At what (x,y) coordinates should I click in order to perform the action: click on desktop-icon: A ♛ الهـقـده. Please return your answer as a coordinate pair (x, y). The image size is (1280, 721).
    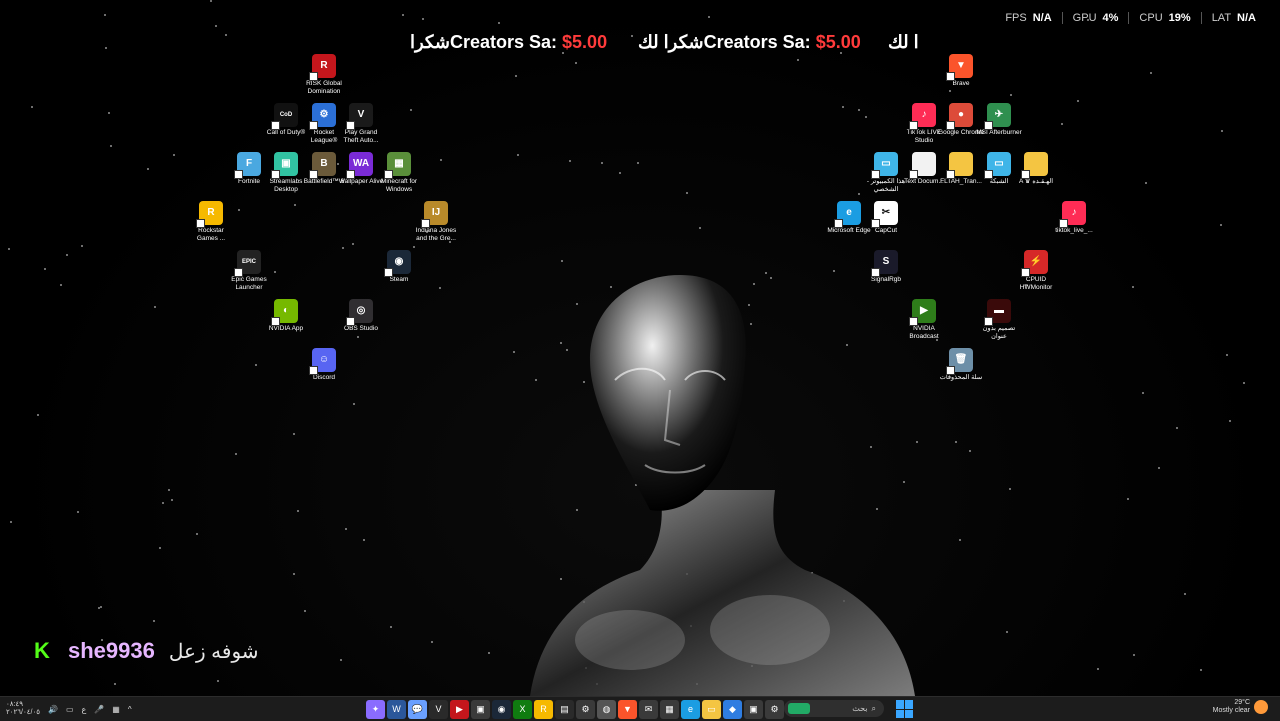
    Looking at the image, I should click on (1036, 169).